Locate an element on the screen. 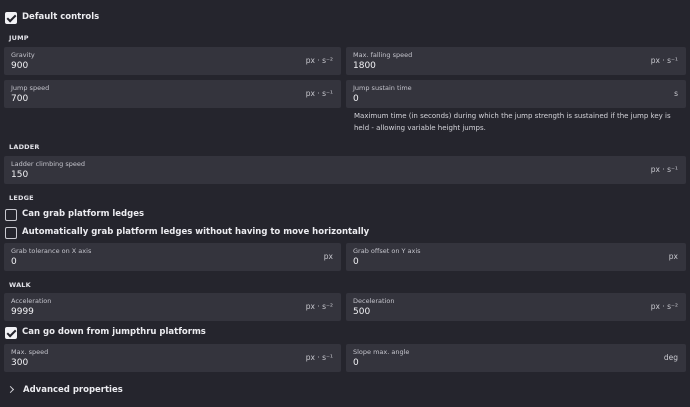 This screenshot has width=690, height=407. section-ladder: LADDER is located at coordinates (24, 147).